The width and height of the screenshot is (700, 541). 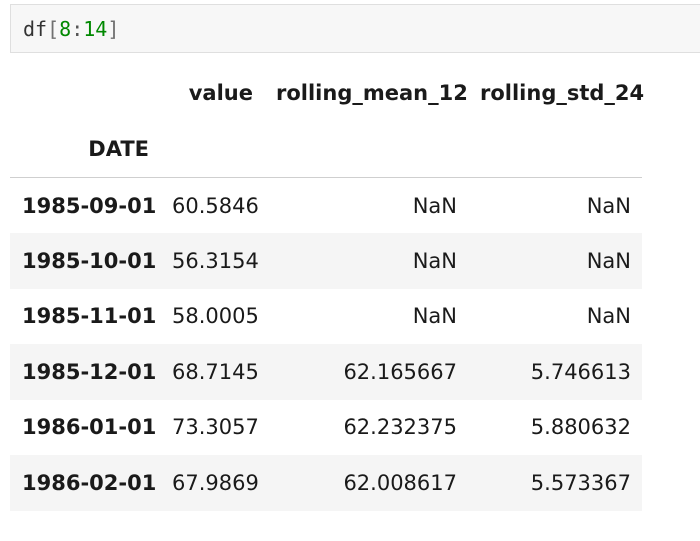 I want to click on table-row: 1986-02-01 67.9869 62.008617 5.573367, so click(x=326, y=483).